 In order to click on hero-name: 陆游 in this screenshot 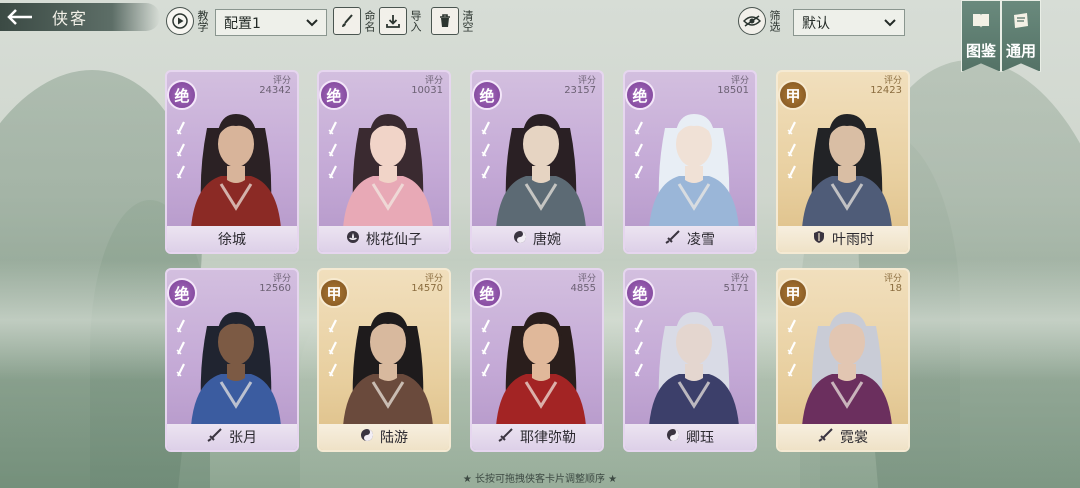, I will do `click(394, 438)`.